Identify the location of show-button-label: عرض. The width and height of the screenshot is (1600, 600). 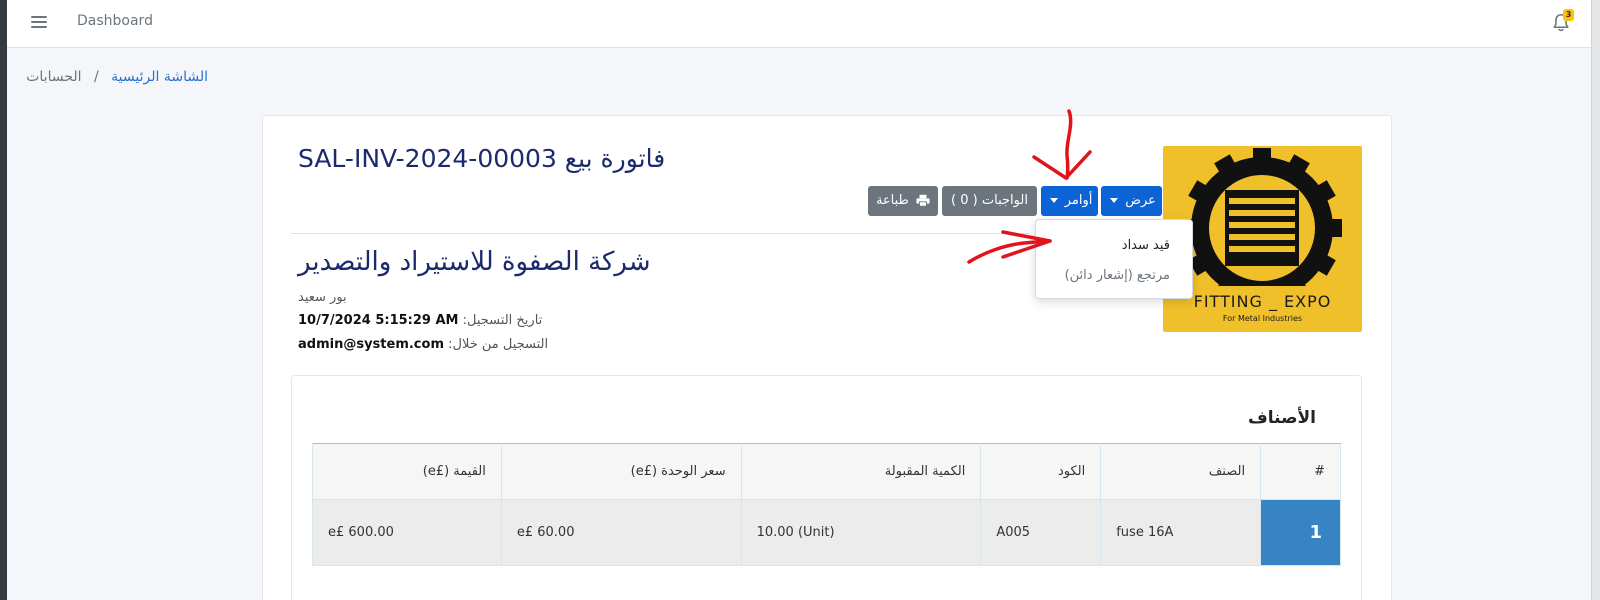
(1140, 200).